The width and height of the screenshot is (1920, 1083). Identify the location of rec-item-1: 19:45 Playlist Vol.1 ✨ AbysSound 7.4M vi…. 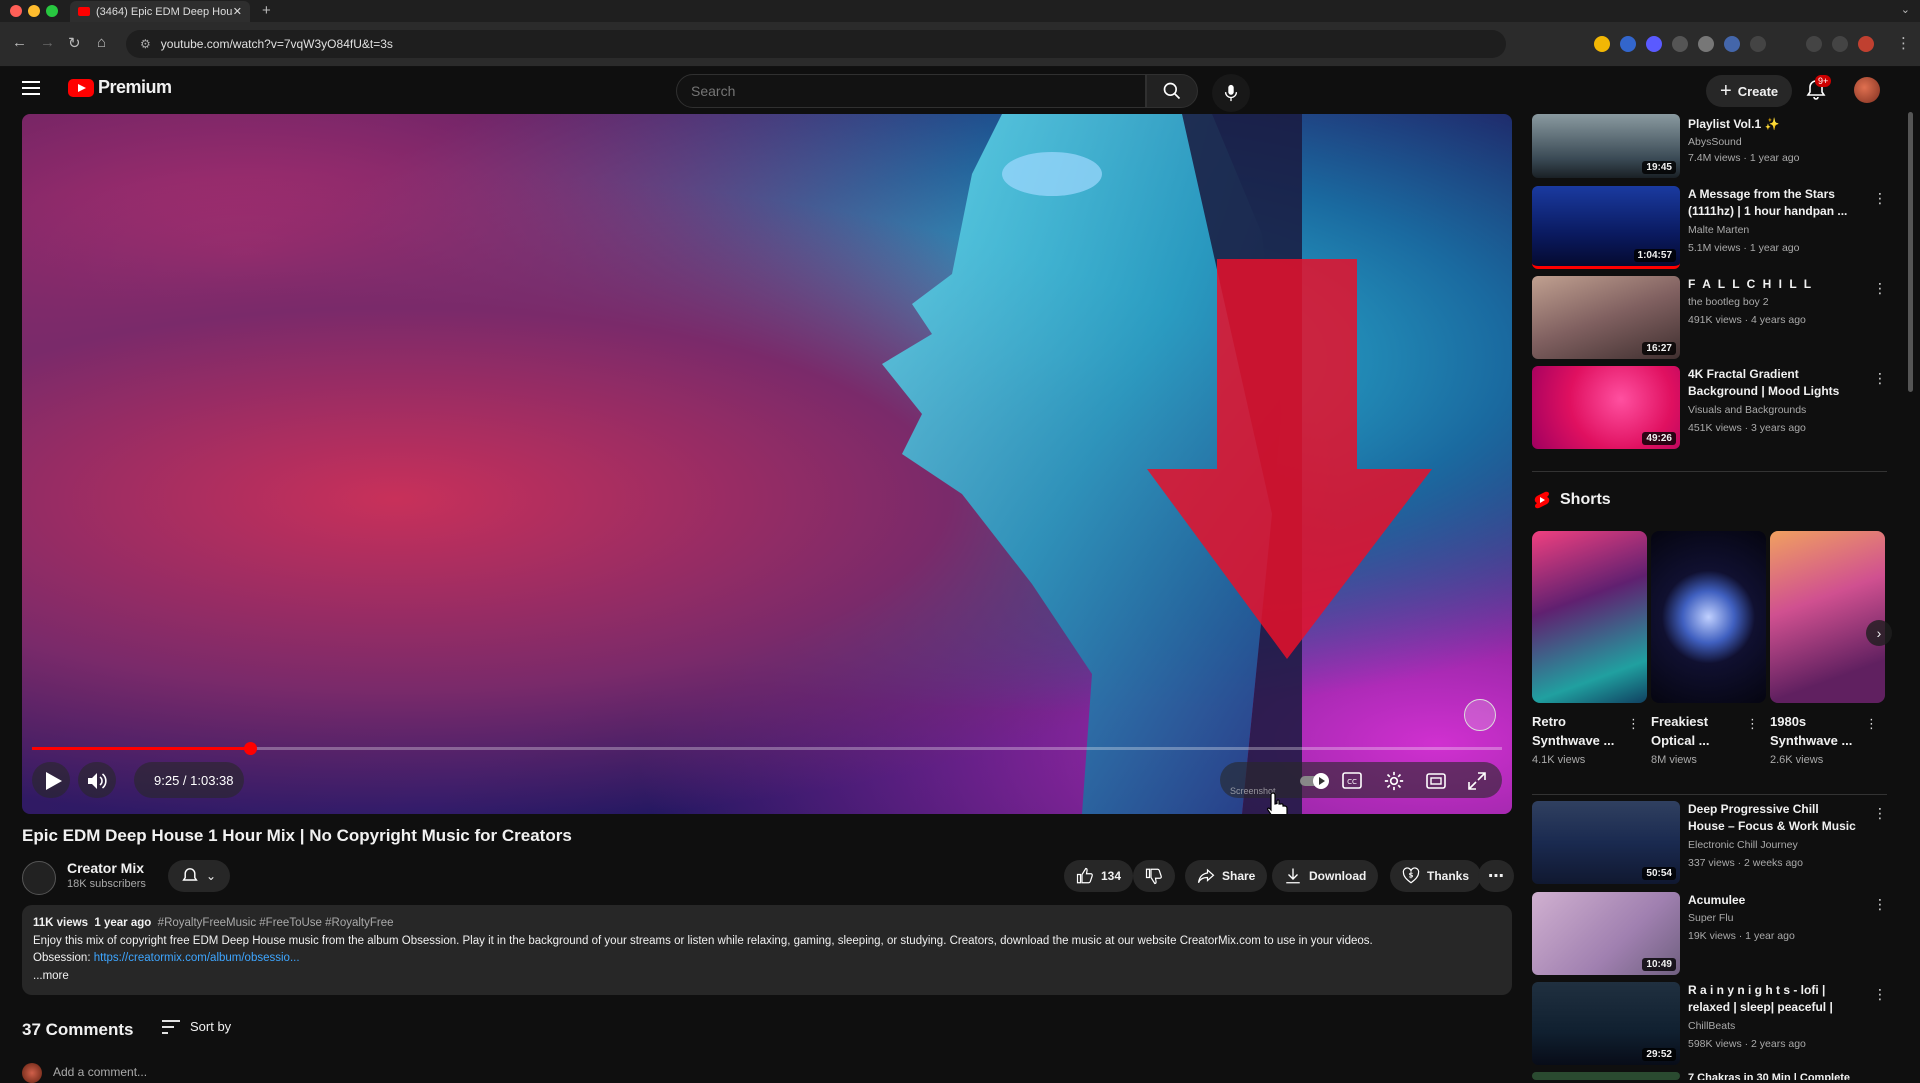
(1709, 146).